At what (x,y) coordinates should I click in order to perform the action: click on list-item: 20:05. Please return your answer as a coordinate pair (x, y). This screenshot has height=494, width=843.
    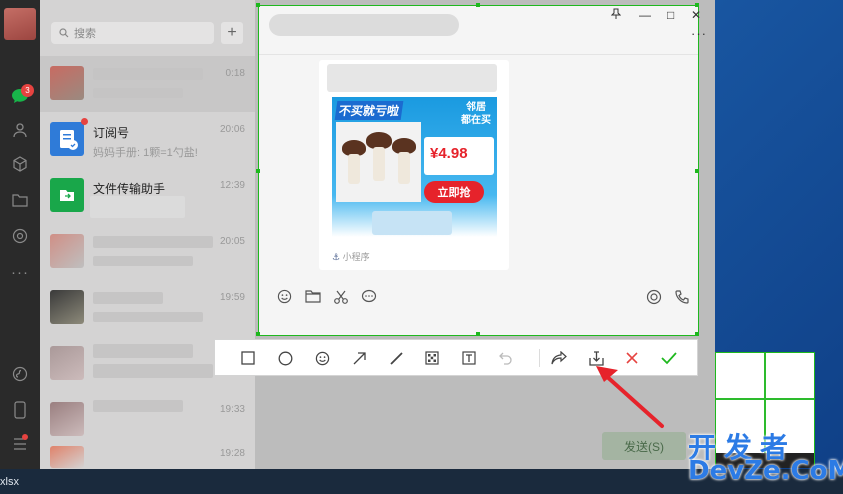
    Looking at the image, I should click on (147, 252).